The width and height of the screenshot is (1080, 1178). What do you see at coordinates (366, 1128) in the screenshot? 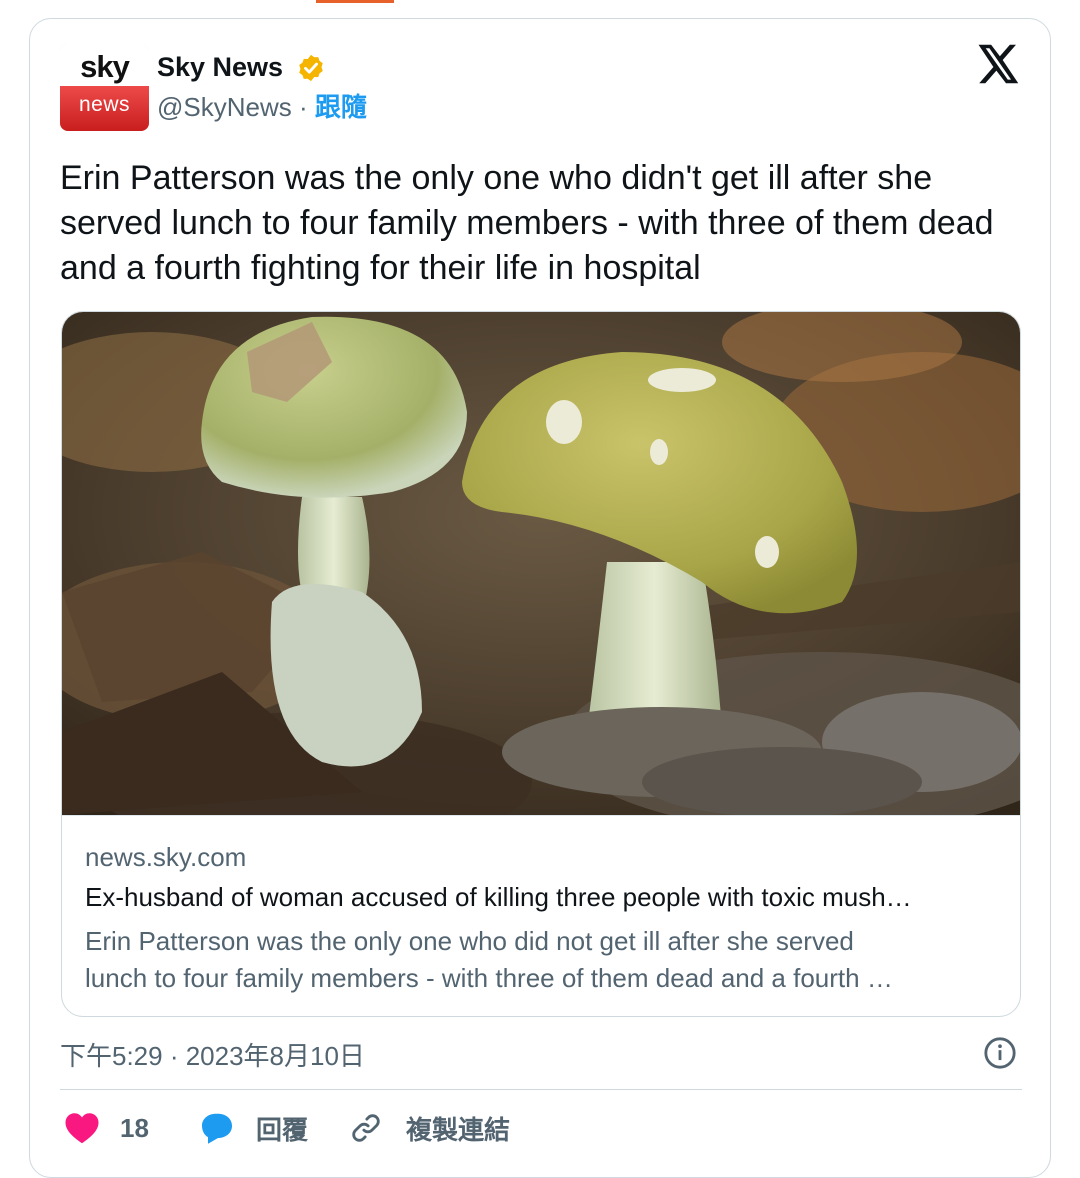
I see `link-icon` at bounding box center [366, 1128].